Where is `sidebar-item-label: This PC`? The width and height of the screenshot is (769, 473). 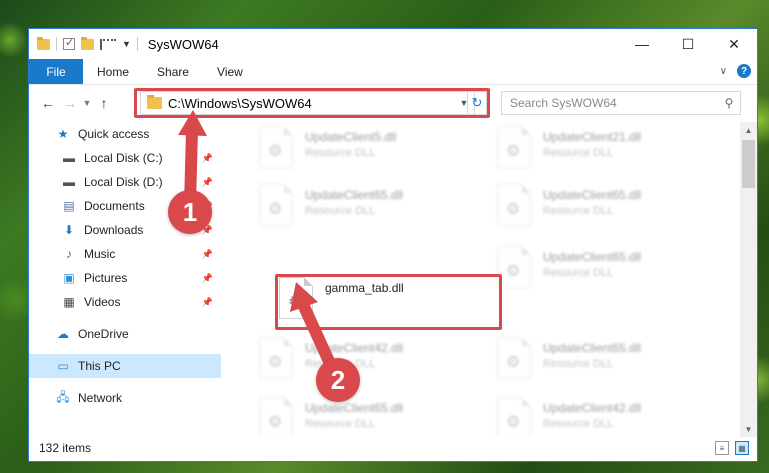
sidebar-item-label: This PC is located at coordinates (99, 366).